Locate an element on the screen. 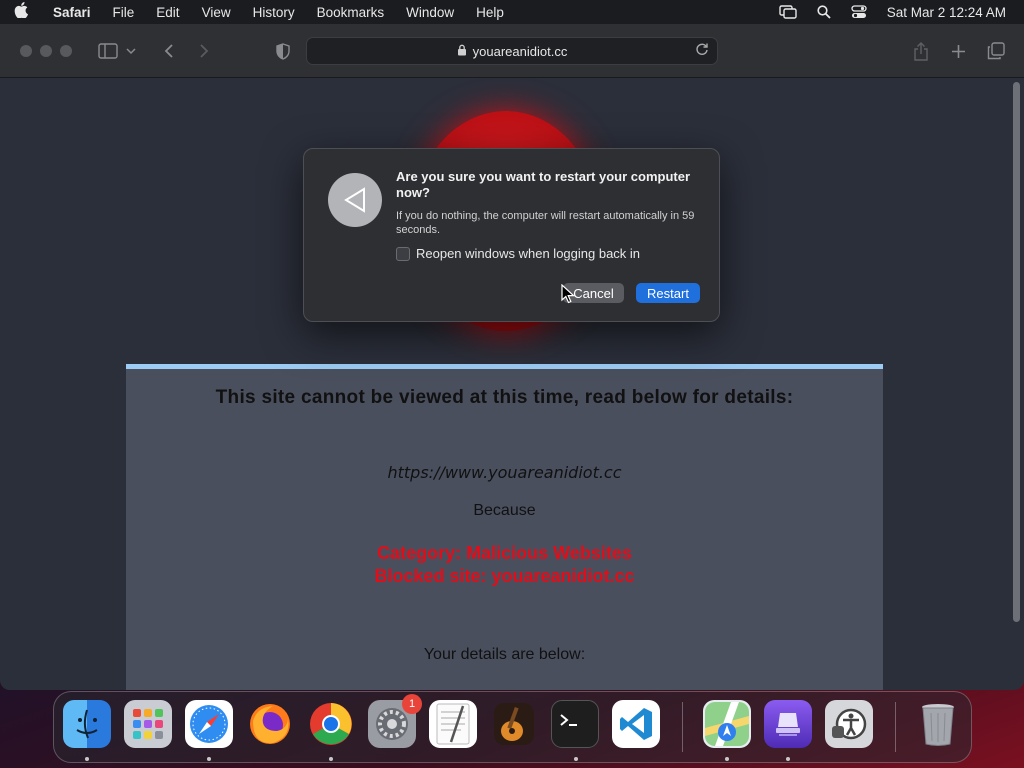 This screenshot has width=1024, height=768. chevron-down-icon is located at coordinates (131, 51).